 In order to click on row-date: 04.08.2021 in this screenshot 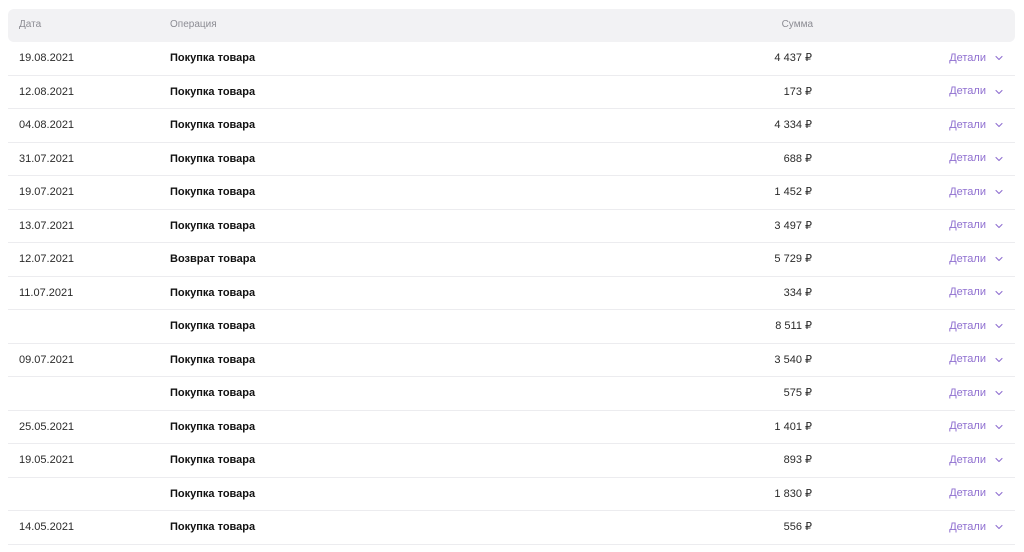, I will do `click(47, 125)`.